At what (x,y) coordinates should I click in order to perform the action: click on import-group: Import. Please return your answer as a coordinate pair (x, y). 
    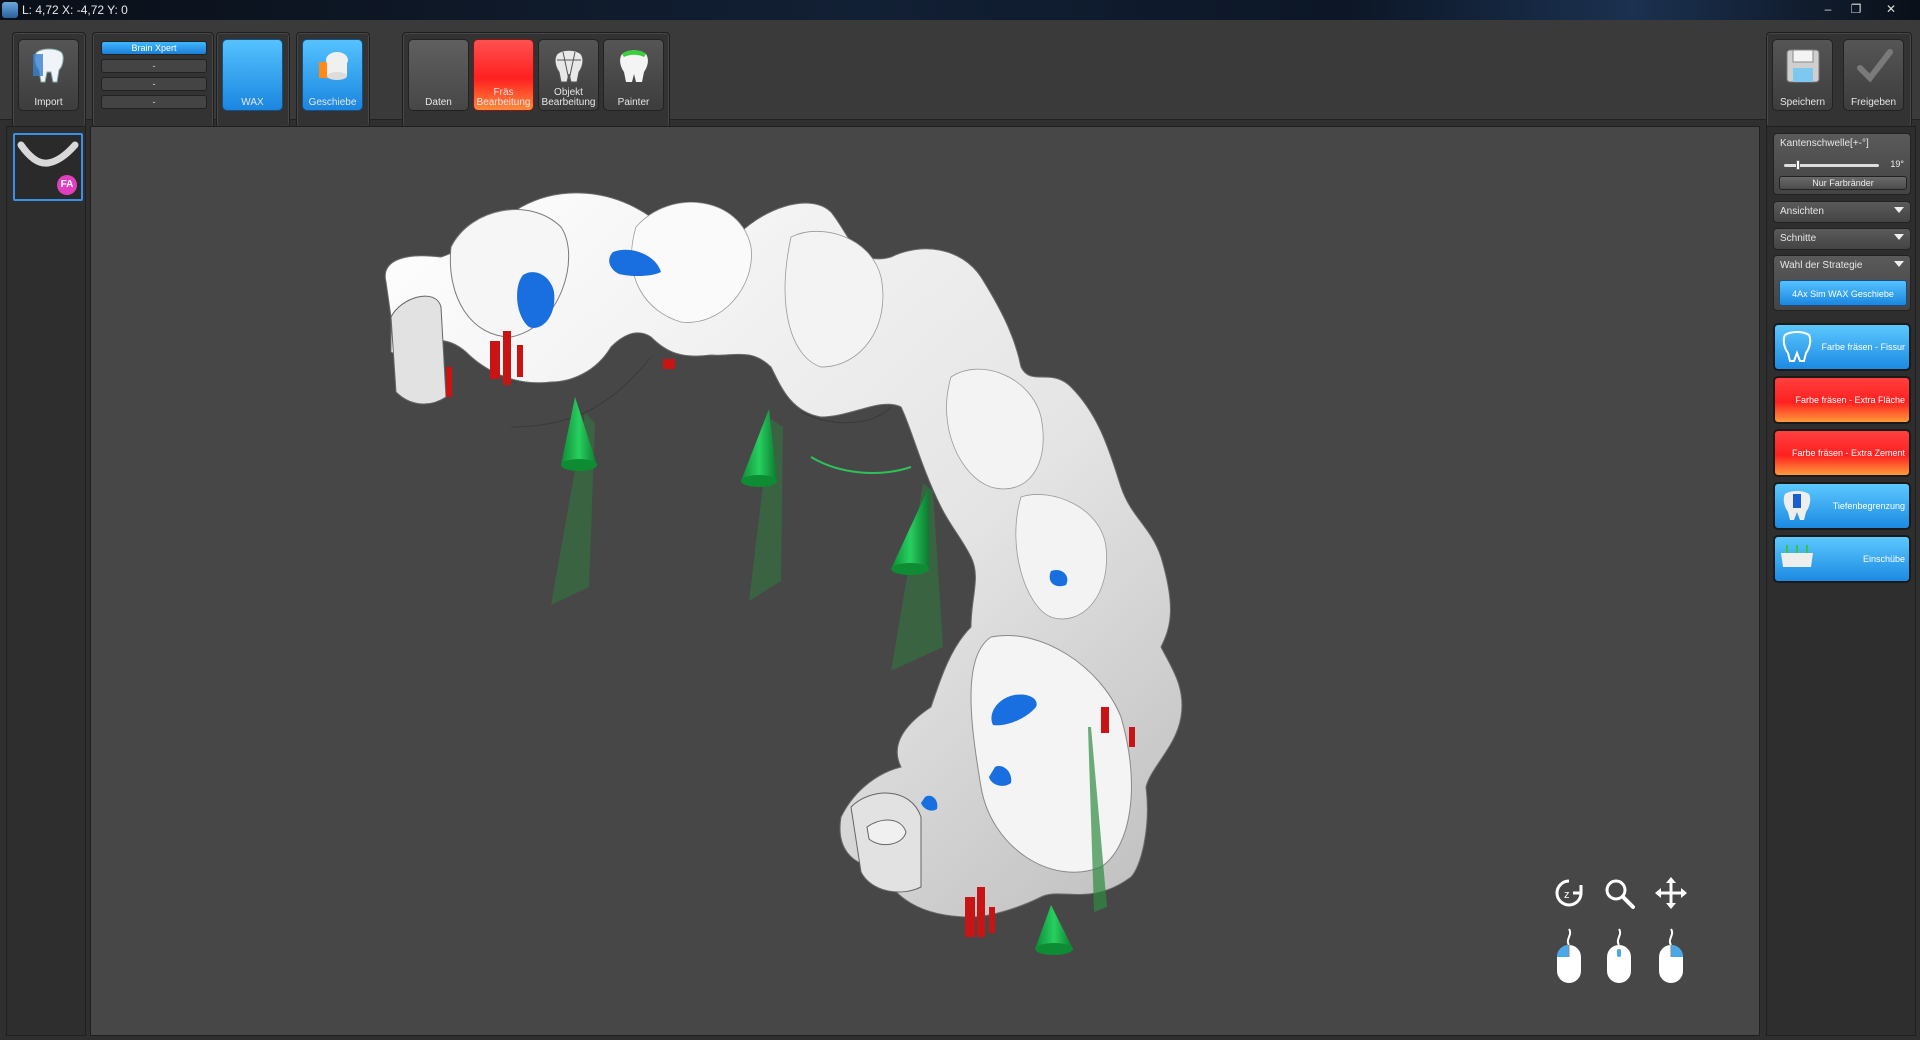
    Looking at the image, I should click on (49, 80).